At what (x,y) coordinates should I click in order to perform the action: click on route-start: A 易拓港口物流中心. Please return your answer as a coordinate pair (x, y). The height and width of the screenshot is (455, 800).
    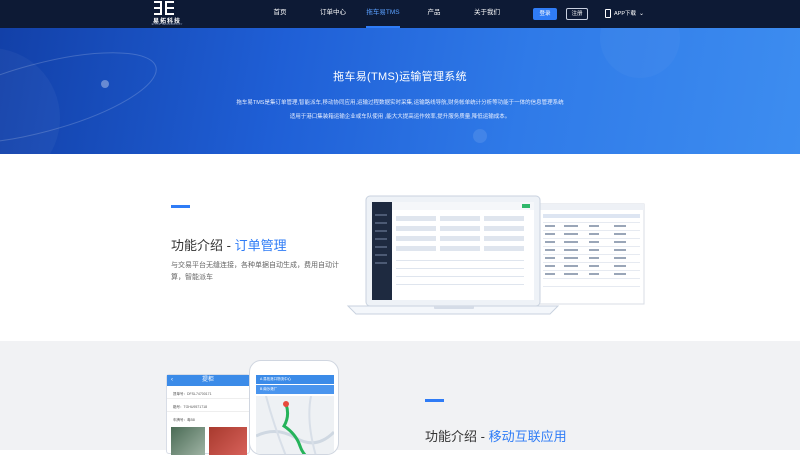
    Looking at the image, I should click on (295, 379).